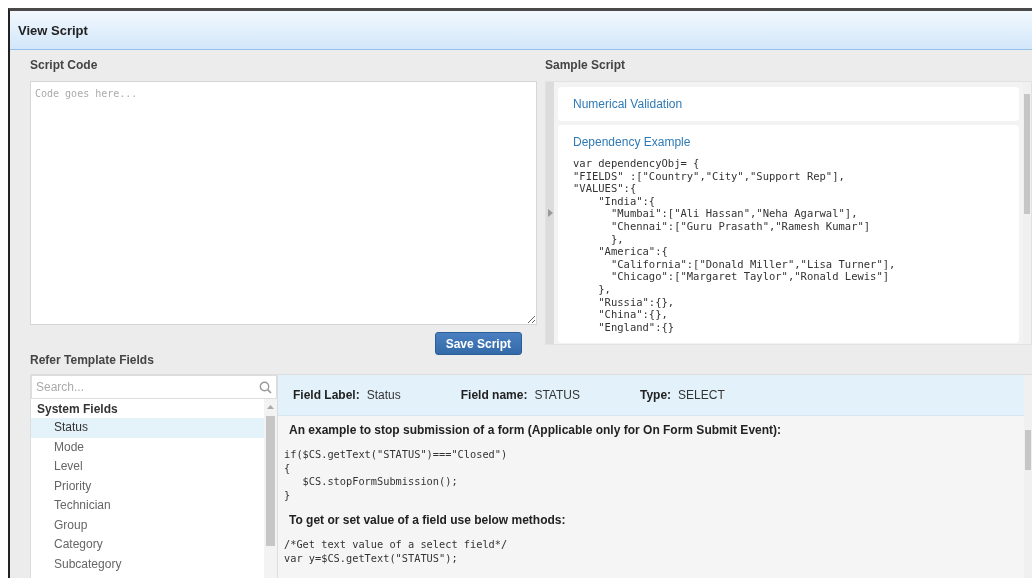 This screenshot has height=578, width=1032. Describe the element at coordinates (494, 395) in the screenshot. I see `field-info-label: Field name:` at that location.